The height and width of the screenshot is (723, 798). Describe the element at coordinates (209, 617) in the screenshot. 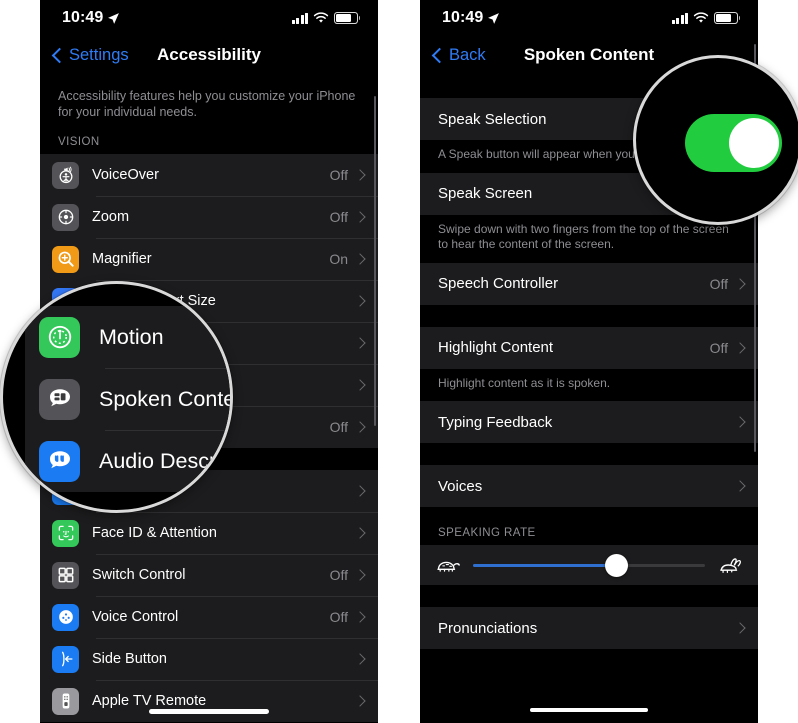

I see `row-voice-control: Voice Control Off` at that location.